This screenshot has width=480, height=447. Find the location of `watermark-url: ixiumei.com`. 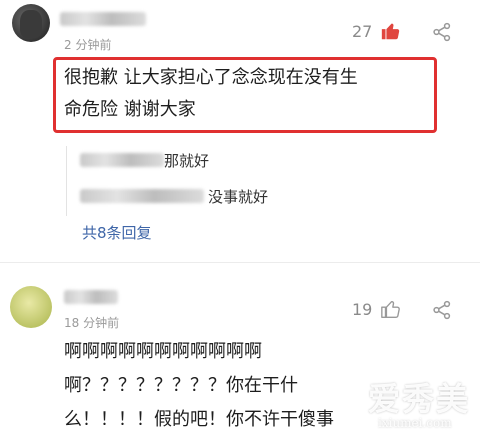

watermark-url: ixiumei.com is located at coordinates (415, 423).